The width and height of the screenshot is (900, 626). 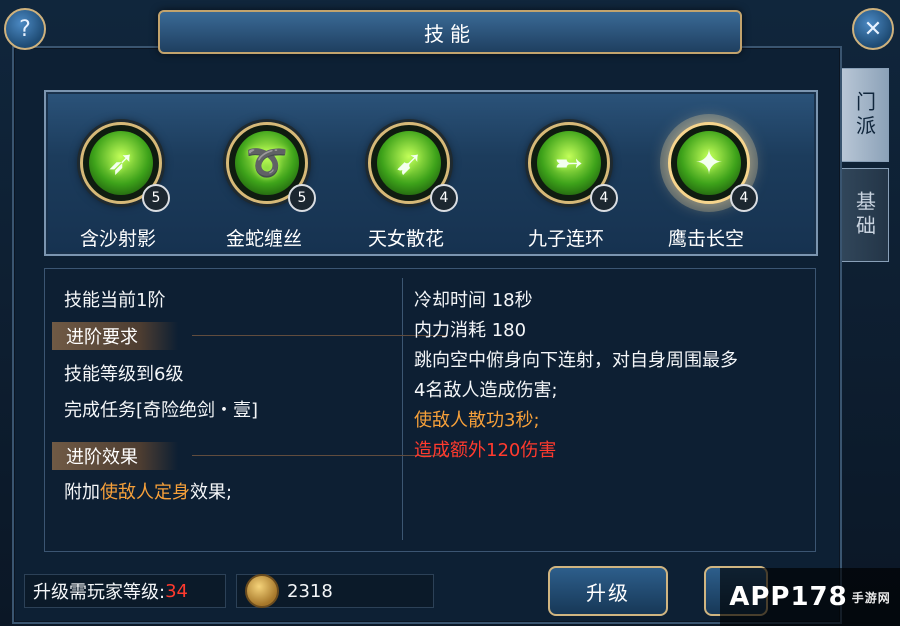 I want to click on watermark-logo: APP178 手游网, so click(x=810, y=597).